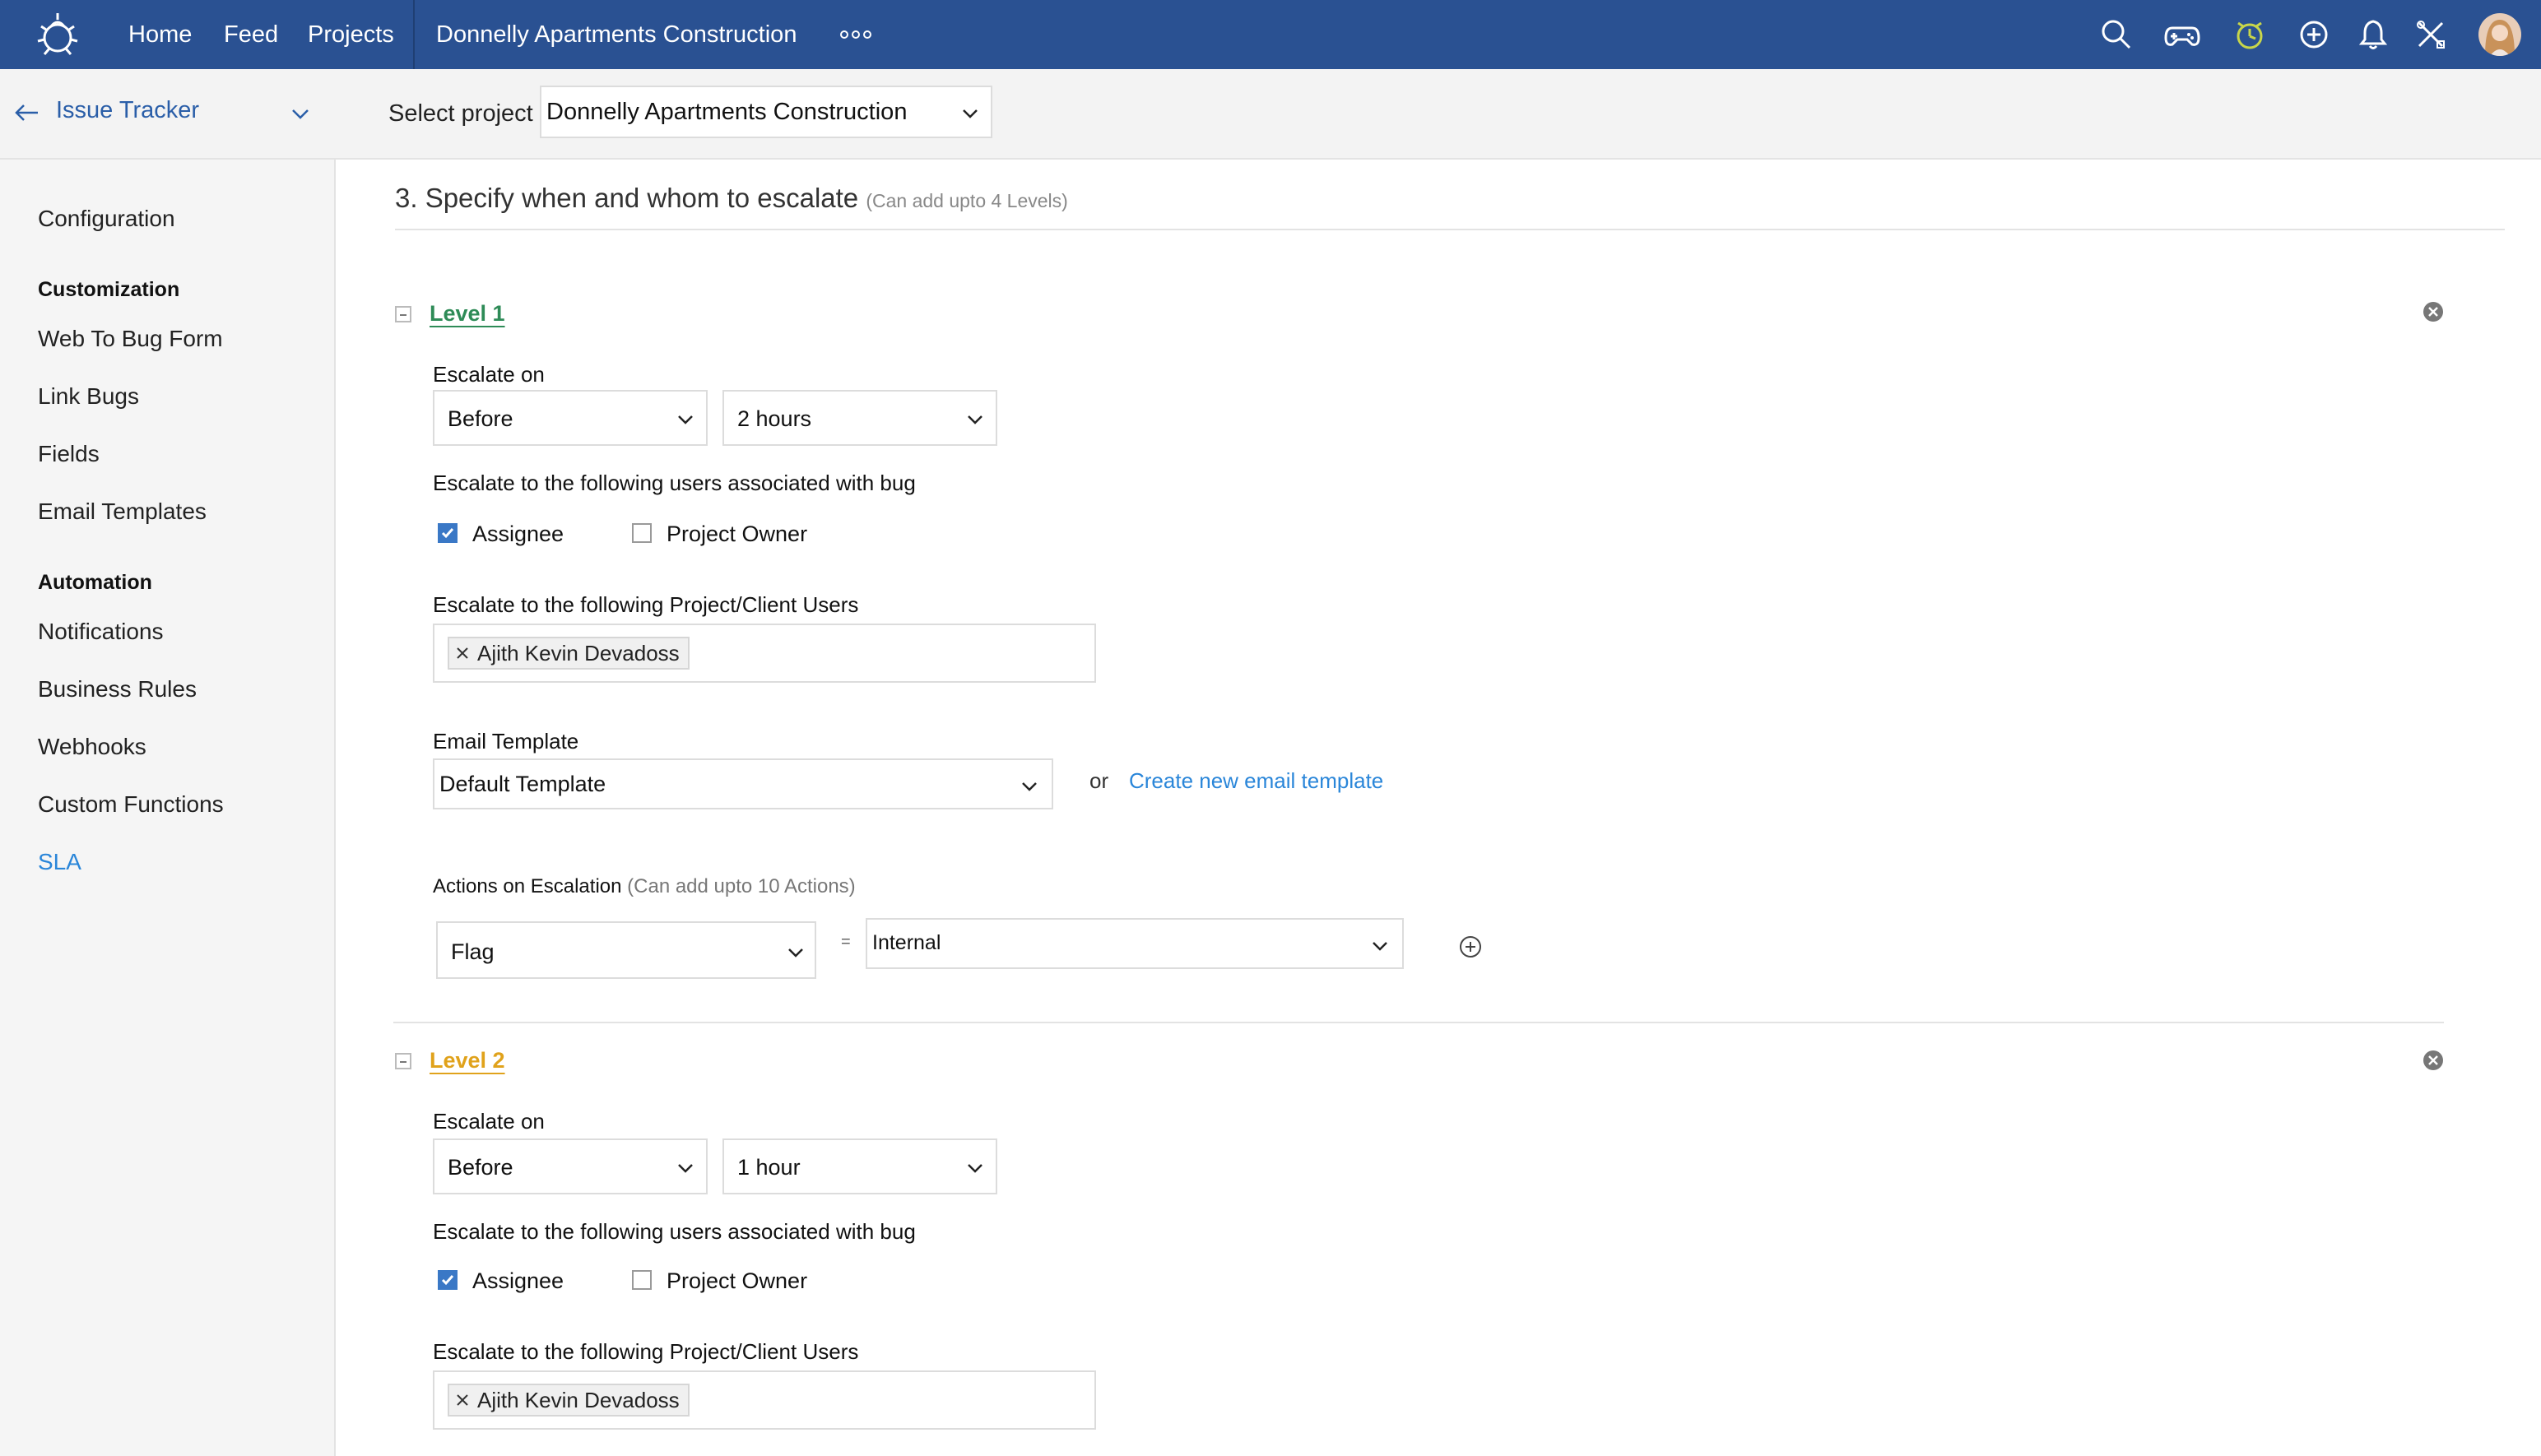 The image size is (2541, 1456). What do you see at coordinates (489, 374) in the screenshot?
I see `level-1-escalate-on-label: Escalate on` at bounding box center [489, 374].